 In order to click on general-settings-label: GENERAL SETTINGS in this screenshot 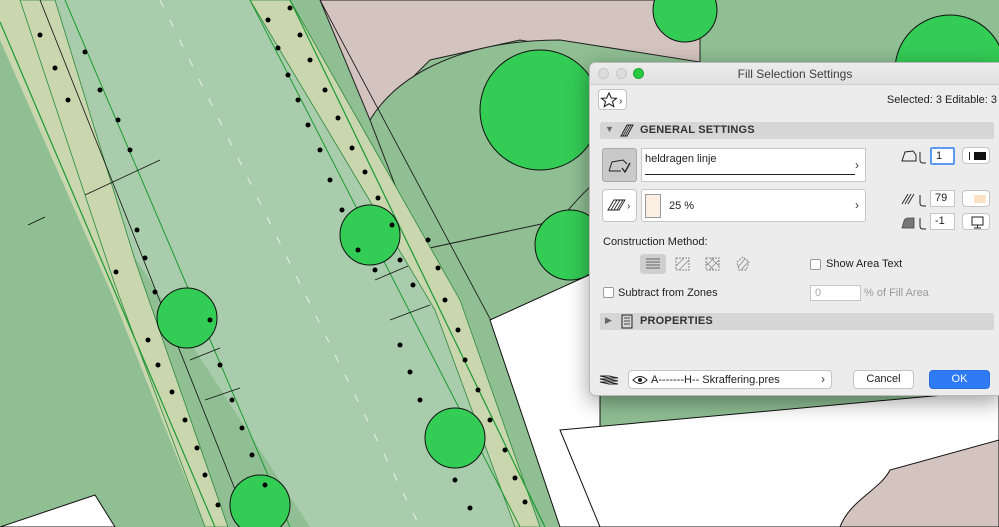, I will do `click(697, 130)`.